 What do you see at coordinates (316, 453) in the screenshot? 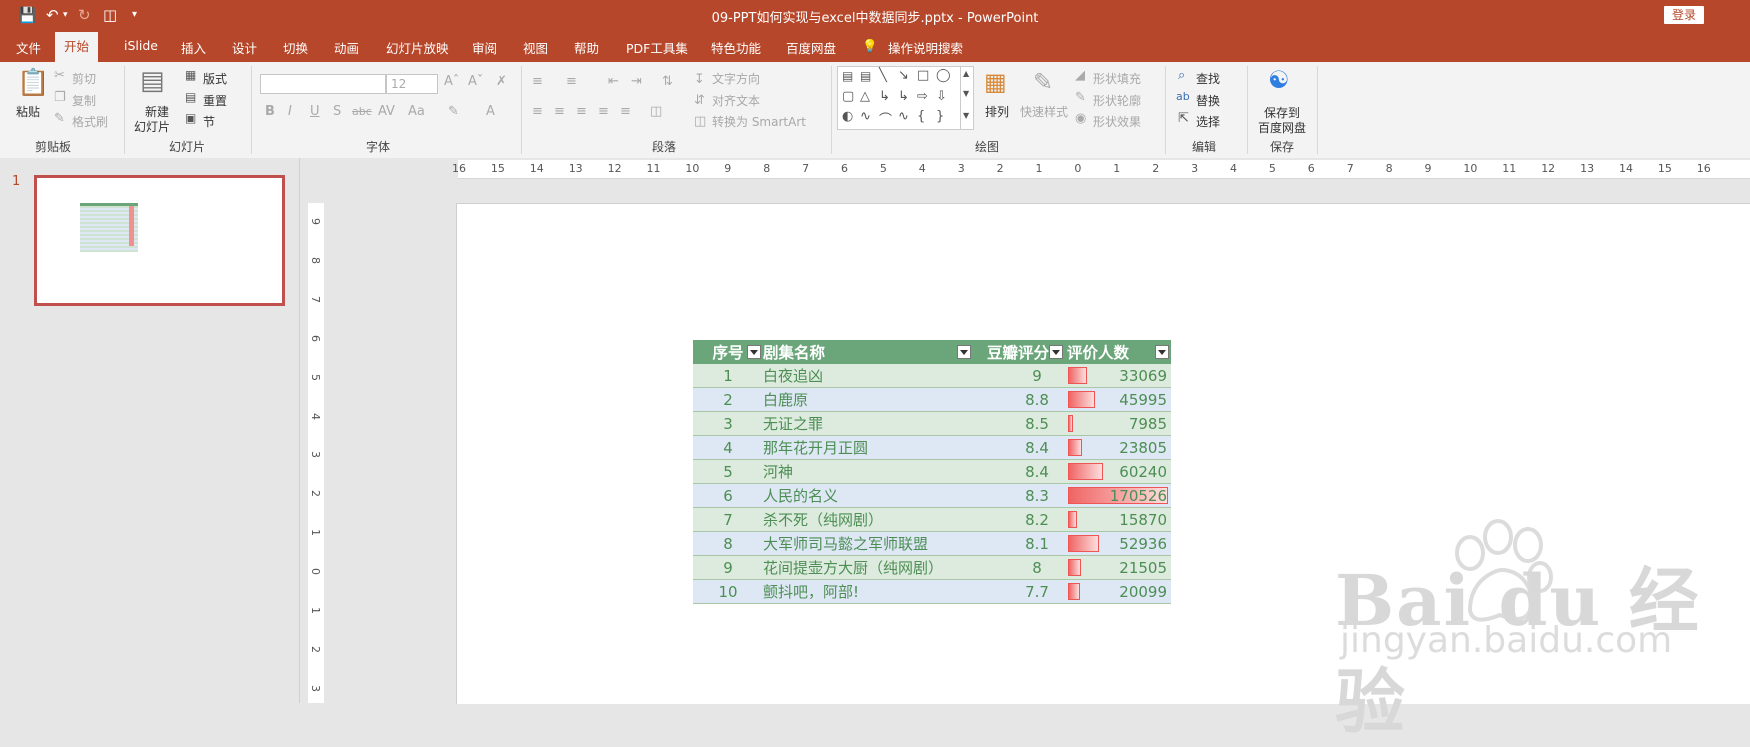
I see `vertical-ruler: 9 8 7 6 5 4 3 2 1 0 1 2 3` at bounding box center [316, 453].